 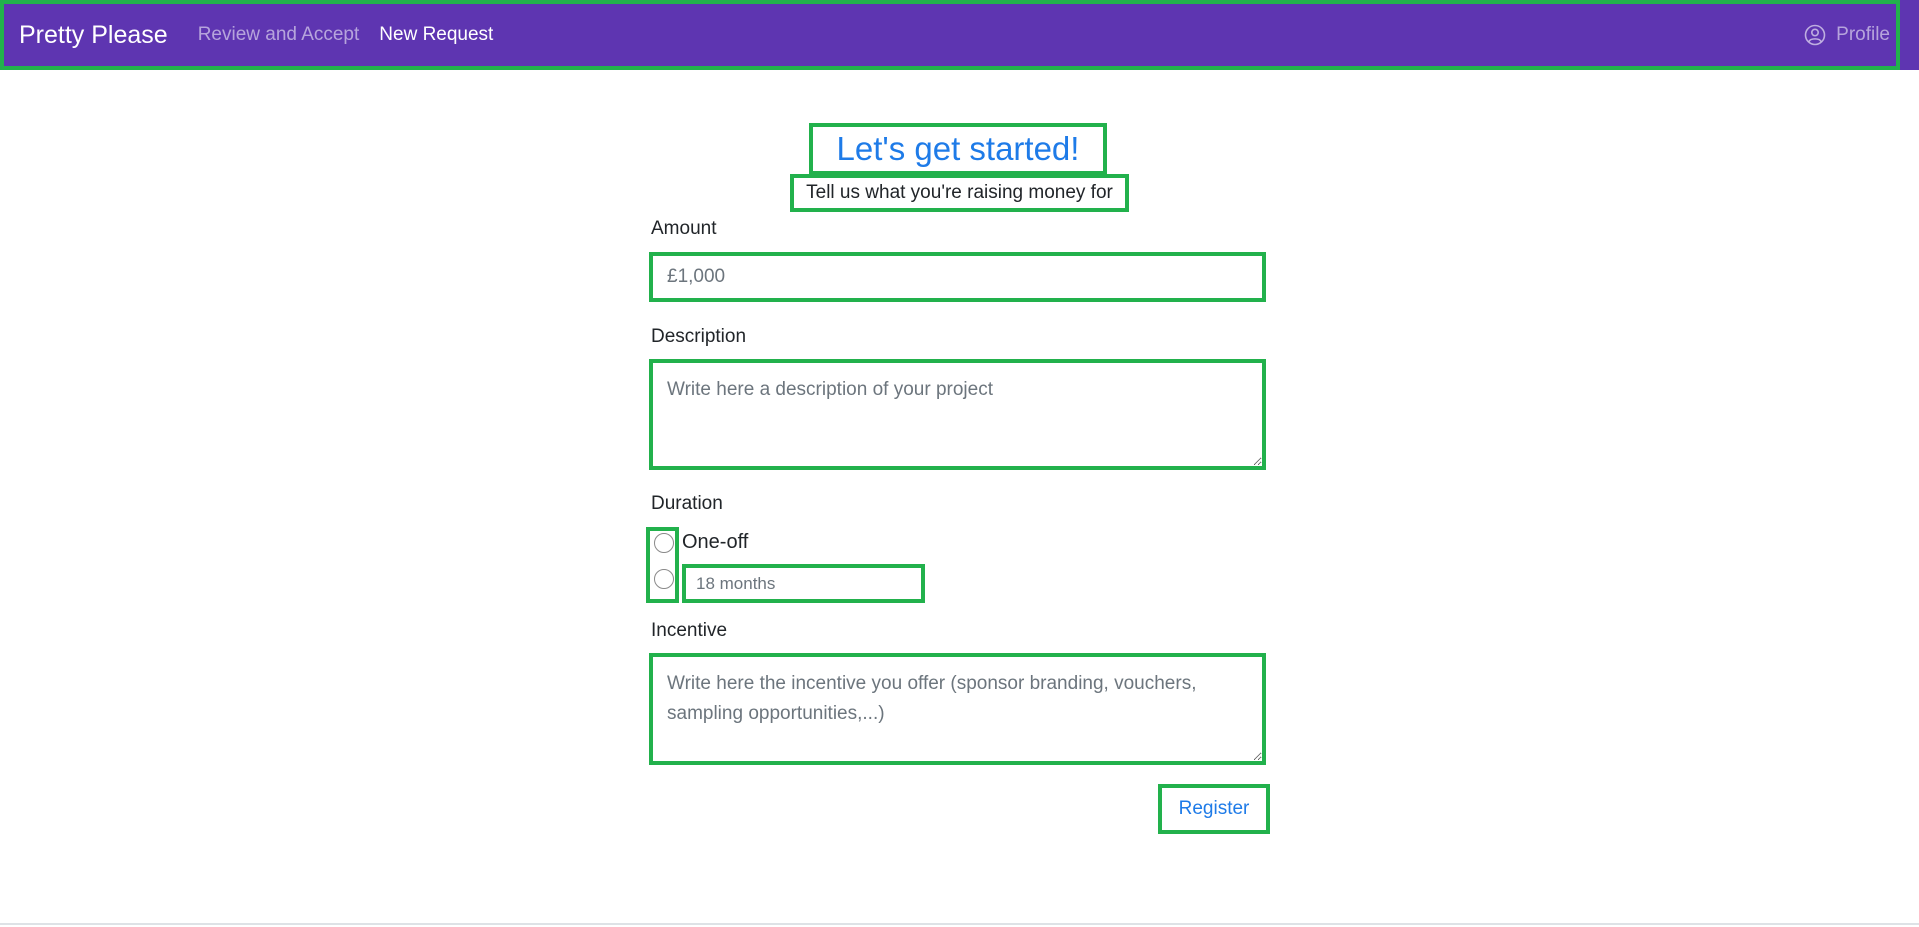 What do you see at coordinates (436, 35) in the screenshot?
I see `nav-link-new-request: New Request` at bounding box center [436, 35].